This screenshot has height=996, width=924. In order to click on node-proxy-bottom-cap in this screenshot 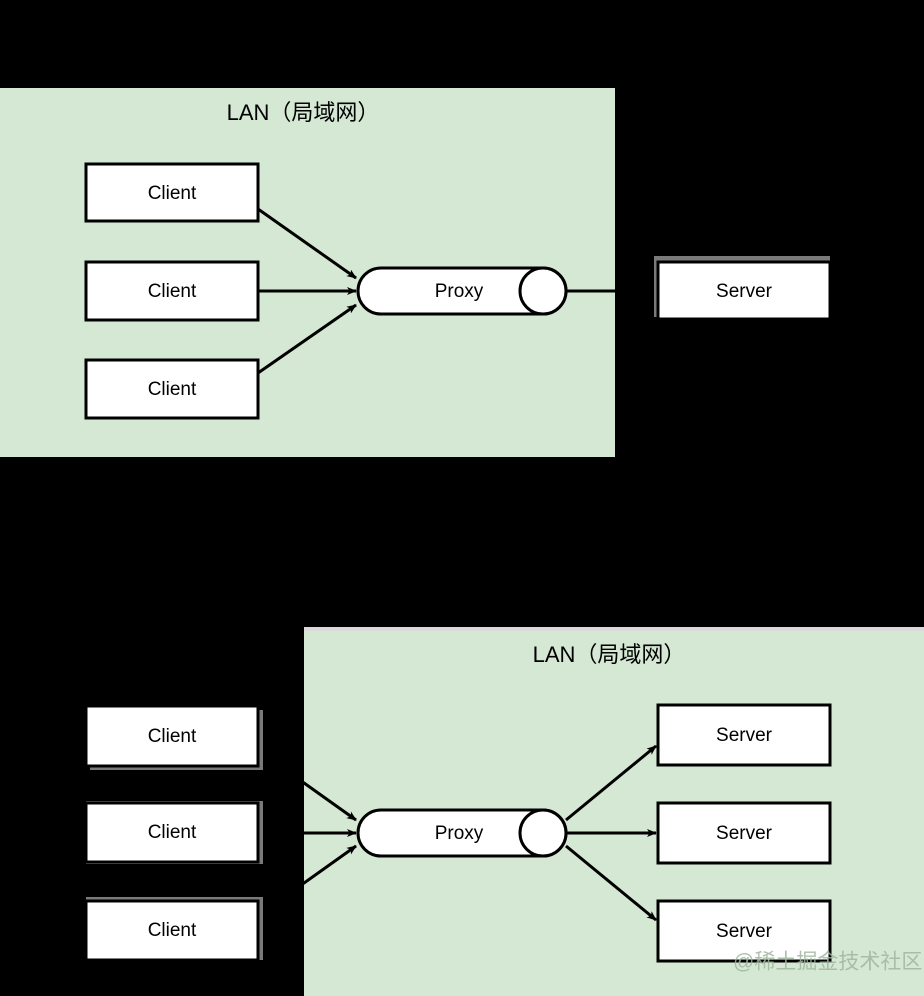, I will do `click(543, 833)`.